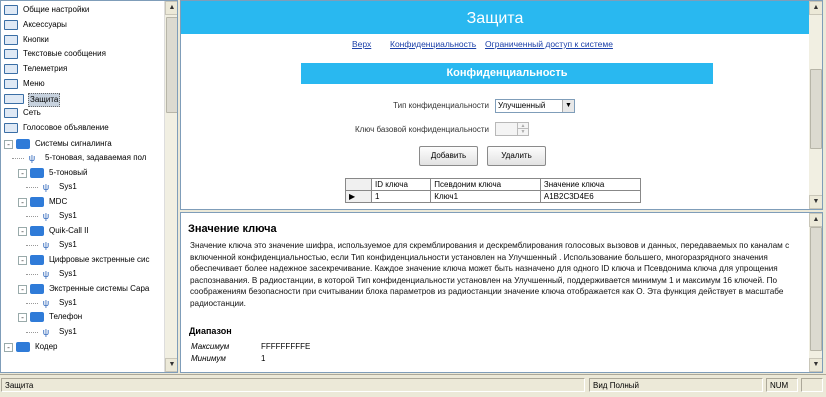  What do you see at coordinates (401, 184) in the screenshot?
I see `column-header: ID ключа` at bounding box center [401, 184].